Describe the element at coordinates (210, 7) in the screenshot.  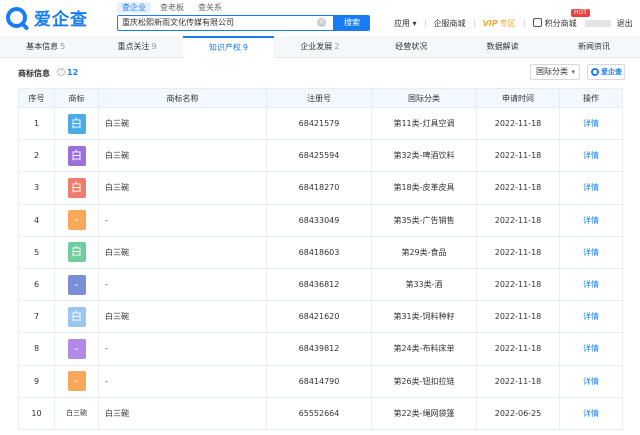
I see `search-tab-relation: 查关系` at that location.